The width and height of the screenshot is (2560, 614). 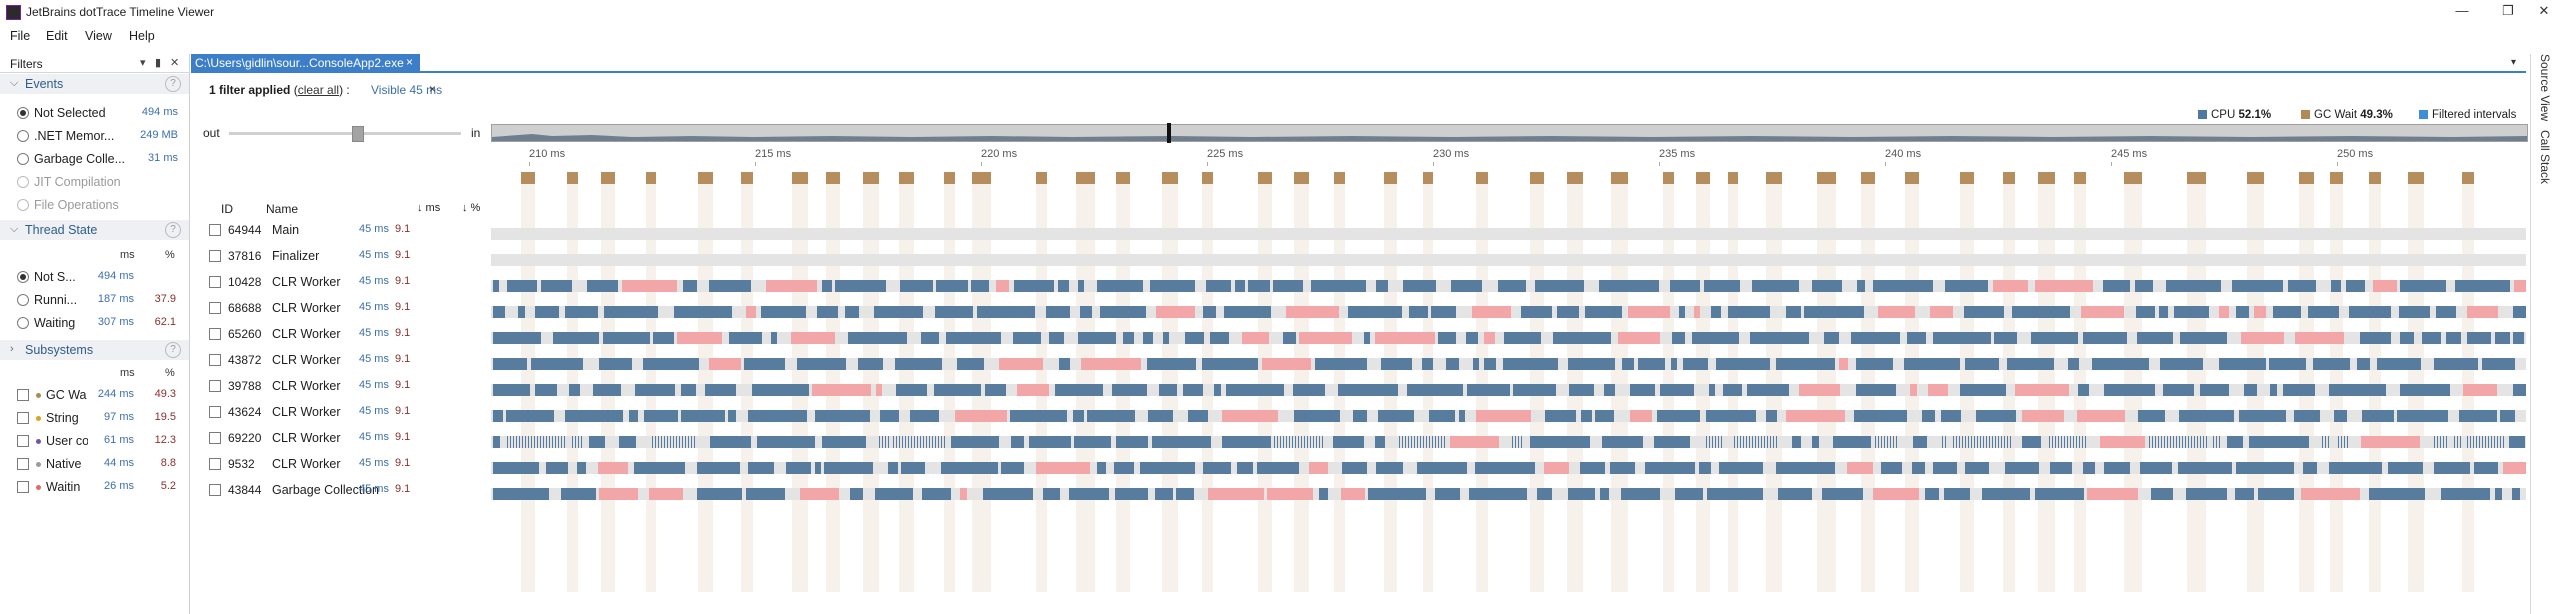 What do you see at coordinates (94, 350) in the screenshot?
I see `subsystems-section-header: › Subsystems ?` at bounding box center [94, 350].